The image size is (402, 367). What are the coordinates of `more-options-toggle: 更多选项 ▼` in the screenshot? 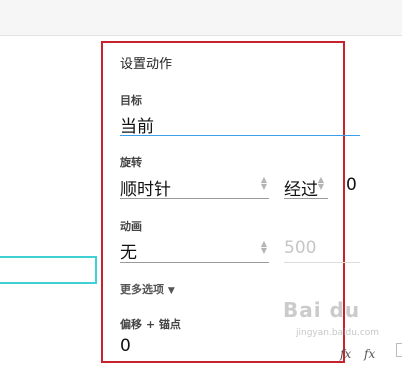 It's located at (147, 289).